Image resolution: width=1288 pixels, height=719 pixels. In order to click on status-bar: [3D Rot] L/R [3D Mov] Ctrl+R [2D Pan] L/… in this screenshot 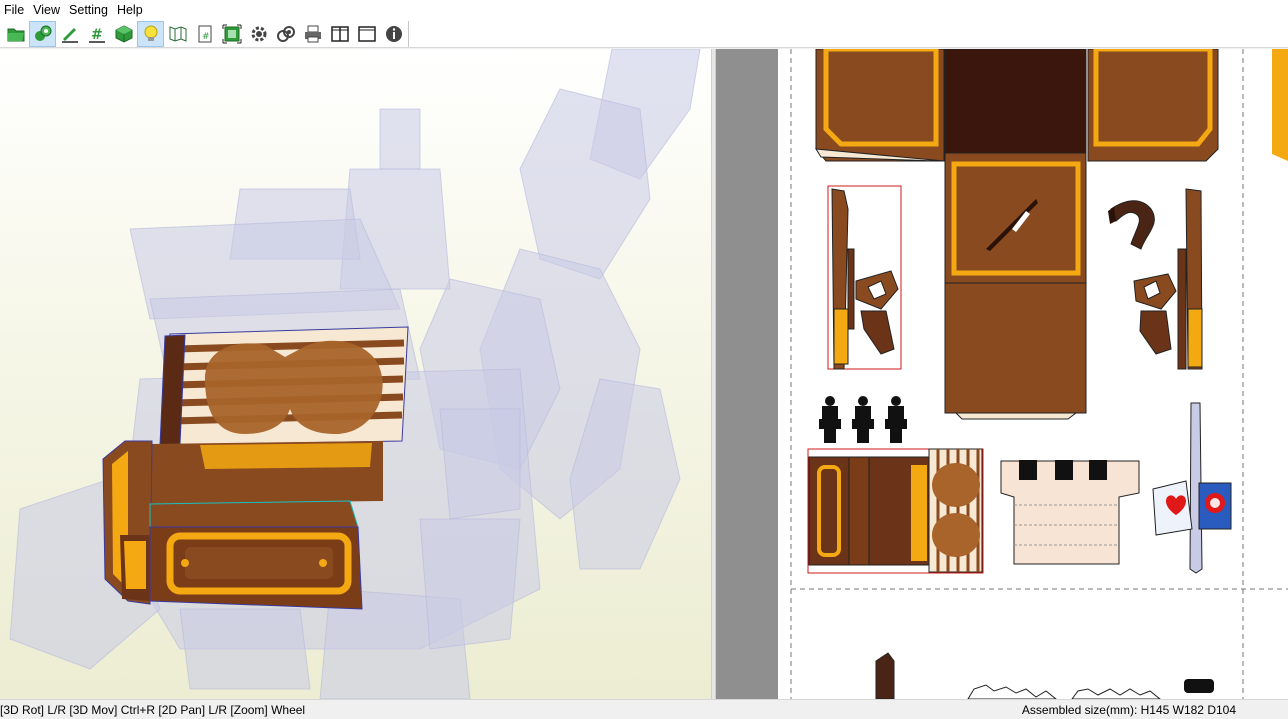, I will do `click(644, 709)`.